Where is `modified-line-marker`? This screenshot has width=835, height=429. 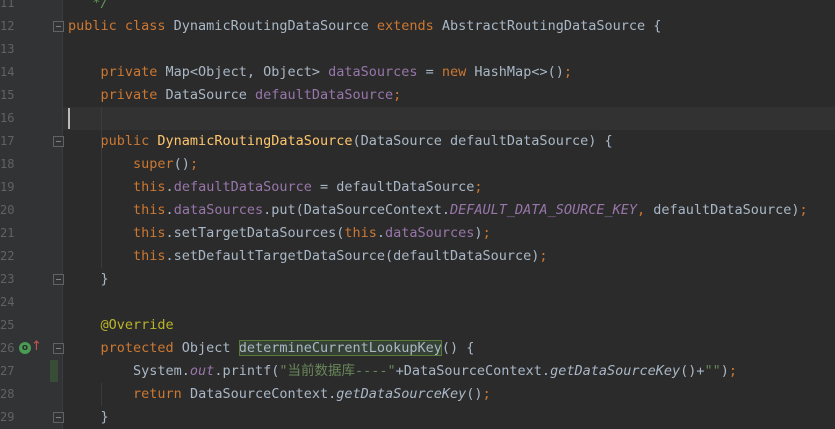
modified-line-marker is located at coordinates (54, 371).